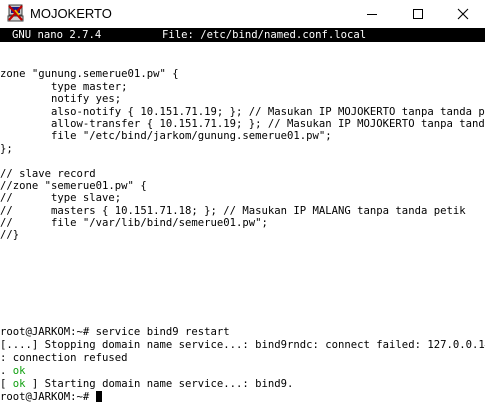 Image resolution: width=485 pixels, height=410 pixels. What do you see at coordinates (19, 371) in the screenshot?
I see `ok-status: ok` at bounding box center [19, 371].